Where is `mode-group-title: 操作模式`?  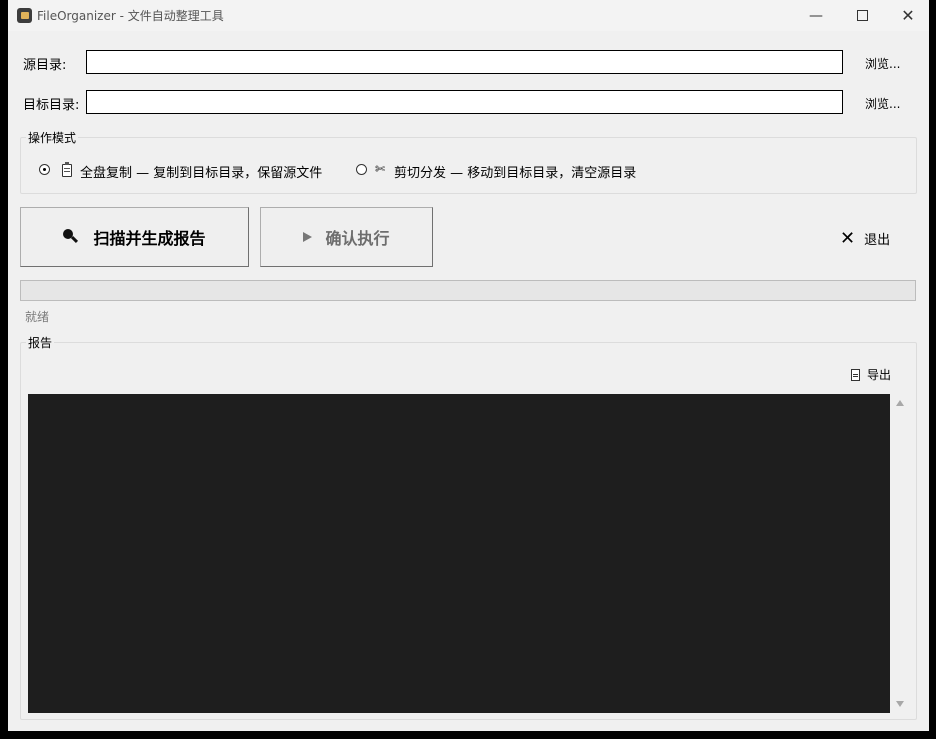 mode-group-title: 操作模式 is located at coordinates (52, 137).